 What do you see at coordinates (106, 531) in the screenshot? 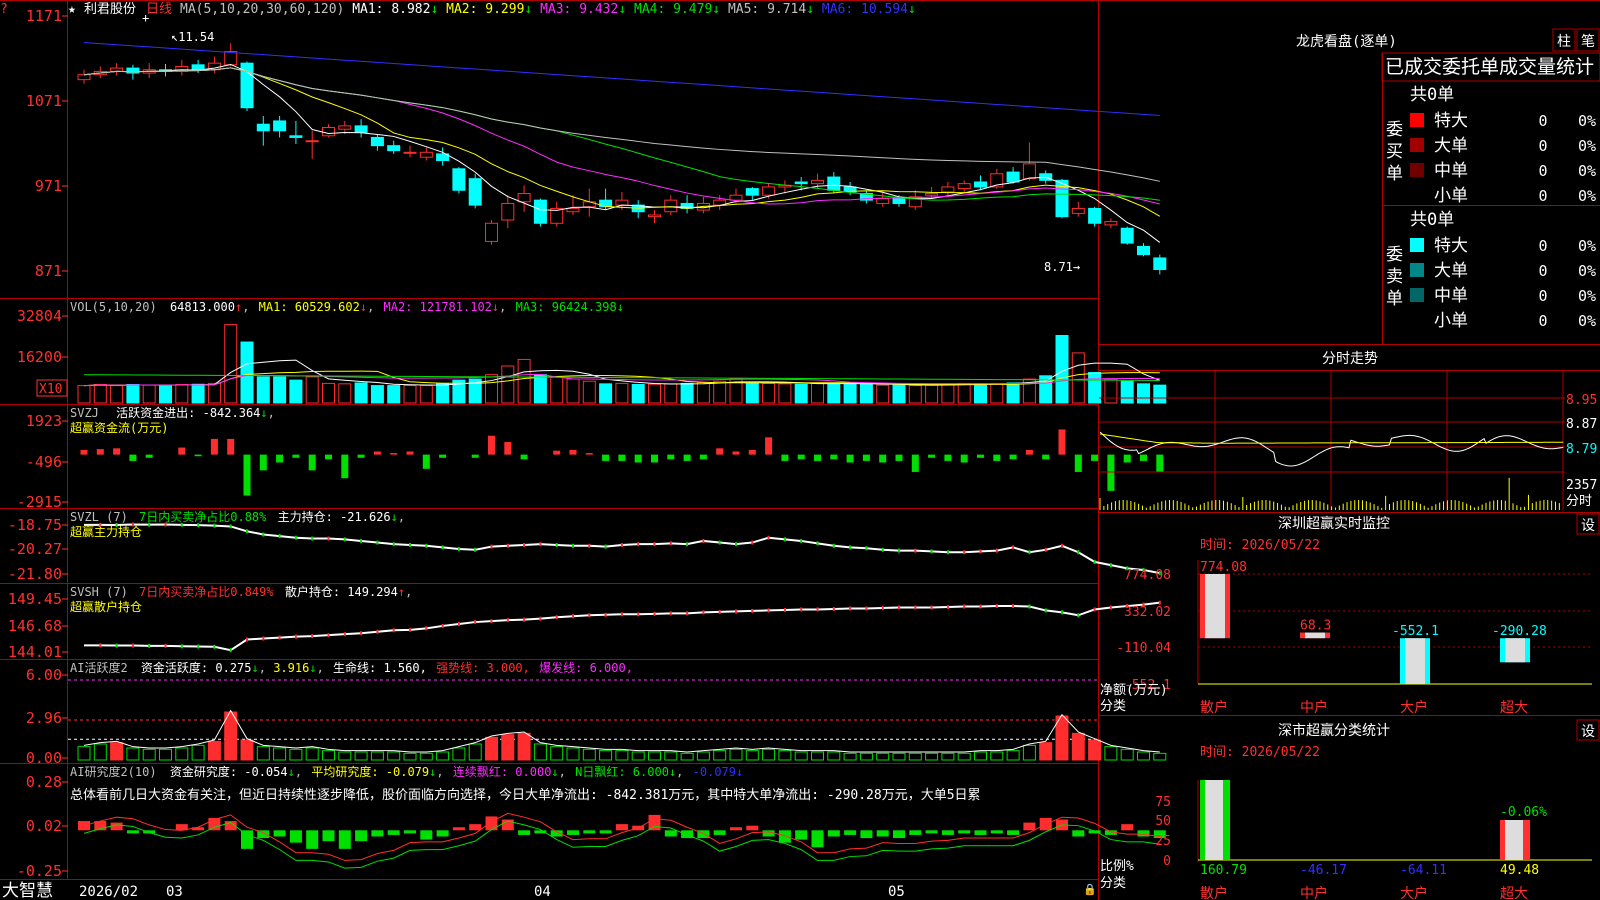
I see `svzl-sub: 超赢主力持仓` at bounding box center [106, 531].